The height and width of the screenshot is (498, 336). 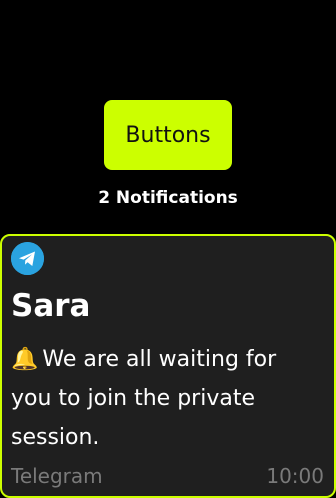 What do you see at coordinates (57, 476) in the screenshot?
I see `notification-app-name: Telegram` at bounding box center [57, 476].